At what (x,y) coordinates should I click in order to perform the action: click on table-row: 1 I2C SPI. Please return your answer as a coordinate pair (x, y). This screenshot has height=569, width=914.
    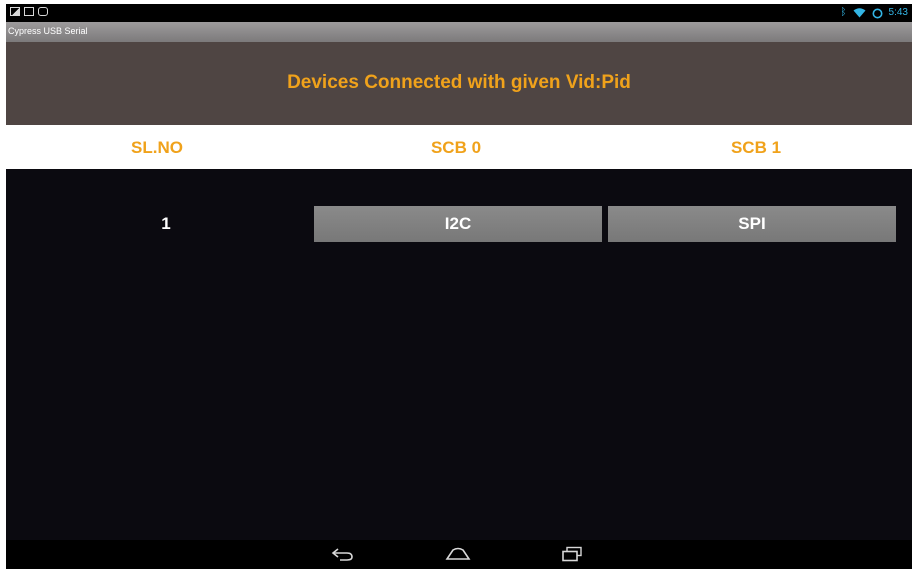
    Looking at the image, I should click on (459, 223).